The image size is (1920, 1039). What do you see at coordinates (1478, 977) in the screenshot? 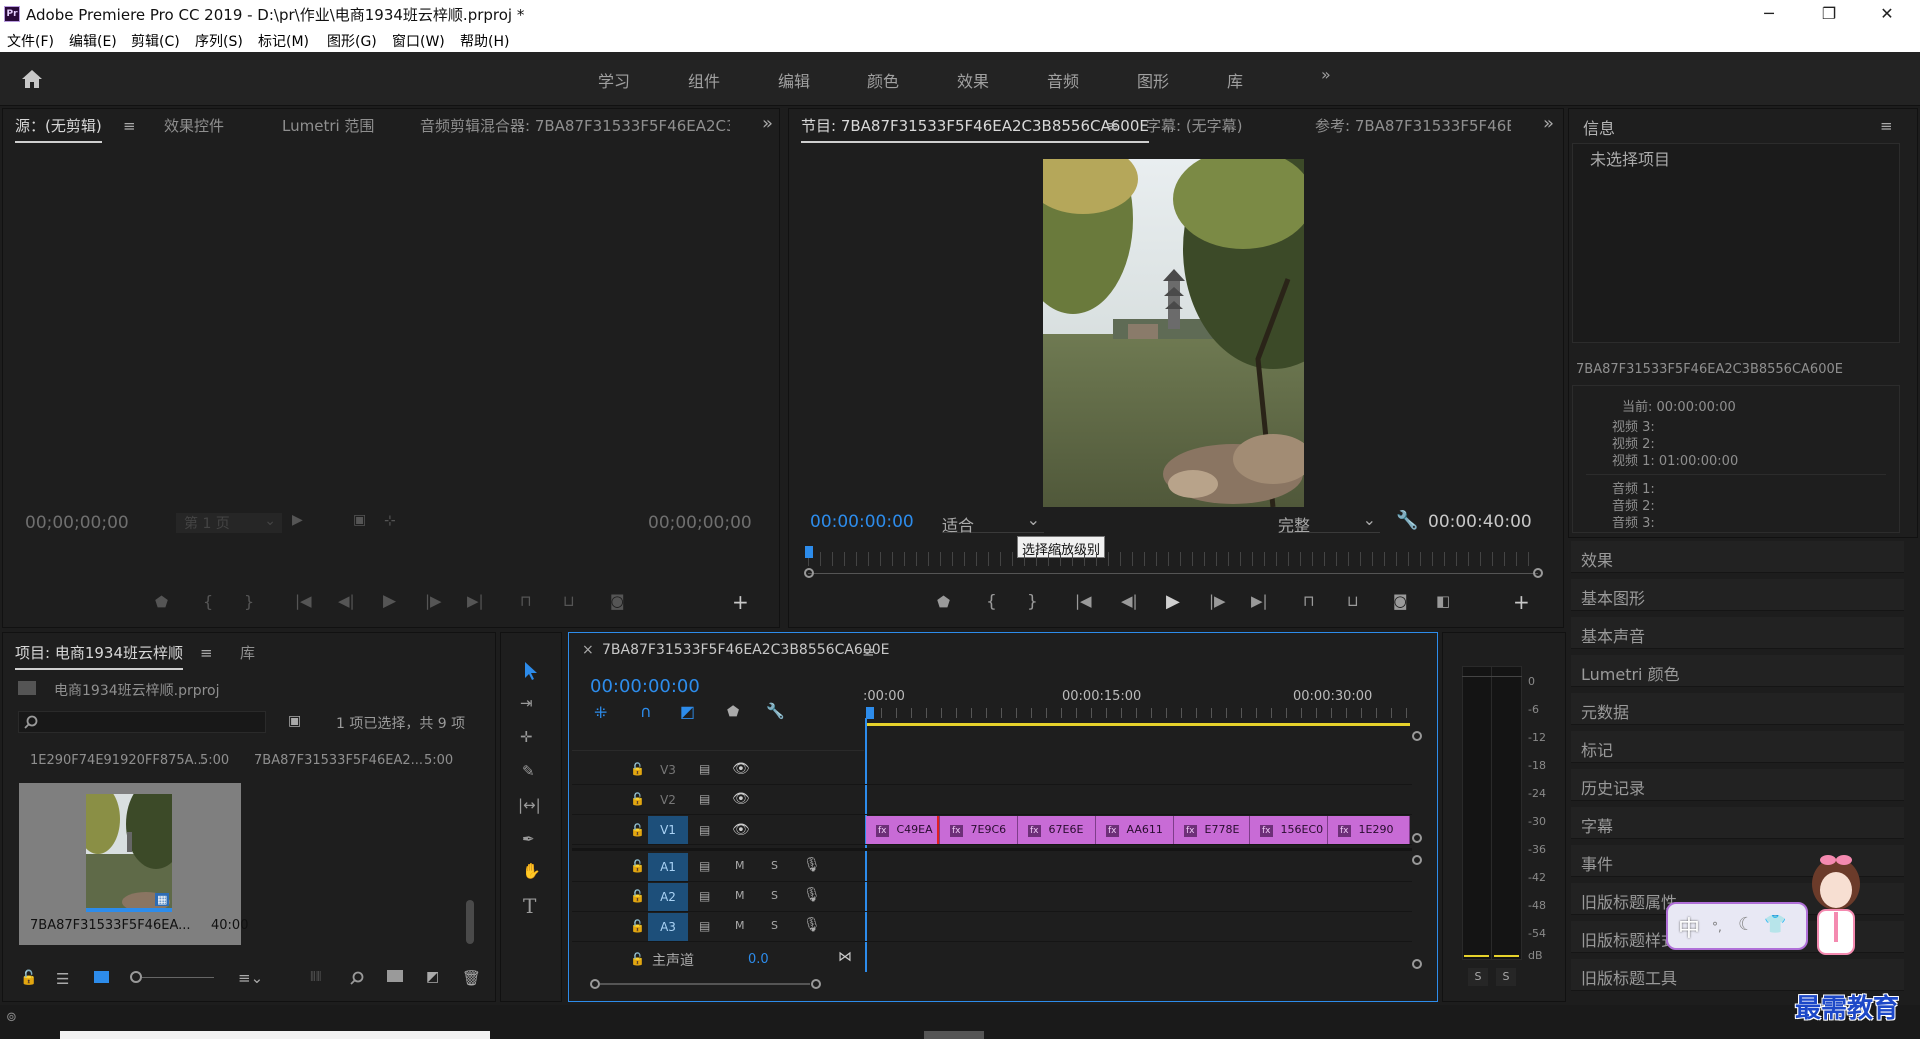
I see `solo-left-button: S` at bounding box center [1478, 977].